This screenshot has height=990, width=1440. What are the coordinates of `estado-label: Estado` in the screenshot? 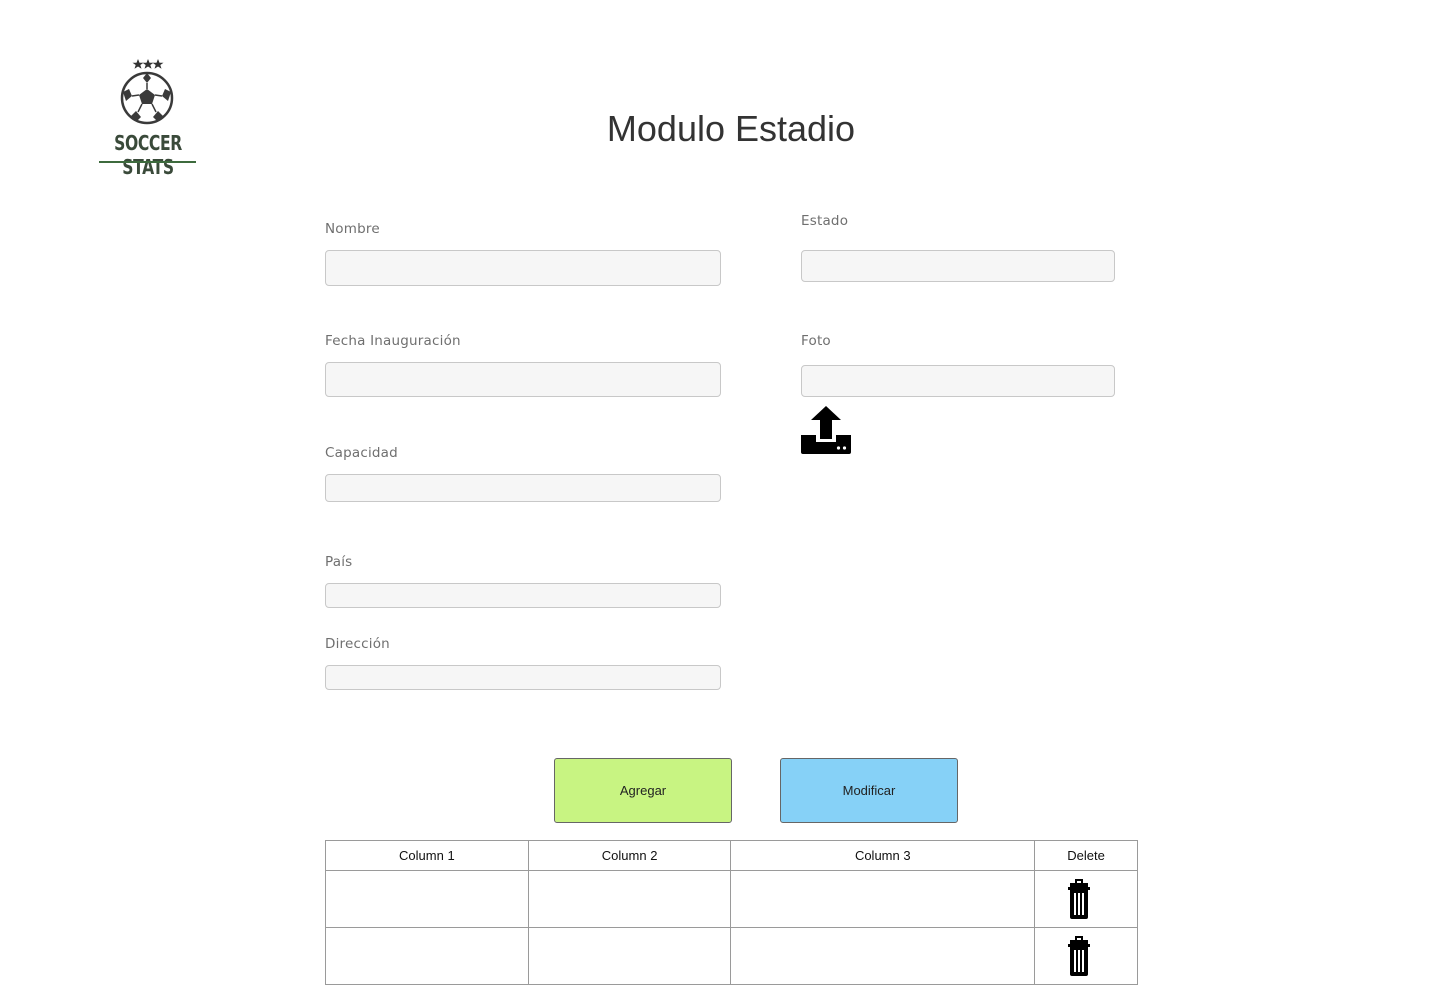 It's located at (825, 221).